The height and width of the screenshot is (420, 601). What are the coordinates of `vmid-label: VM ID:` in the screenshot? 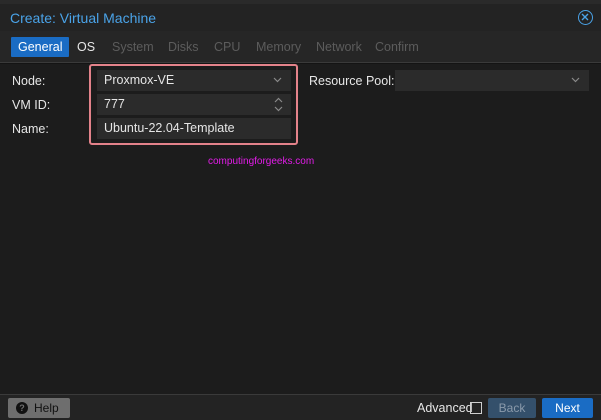 It's located at (31, 105).